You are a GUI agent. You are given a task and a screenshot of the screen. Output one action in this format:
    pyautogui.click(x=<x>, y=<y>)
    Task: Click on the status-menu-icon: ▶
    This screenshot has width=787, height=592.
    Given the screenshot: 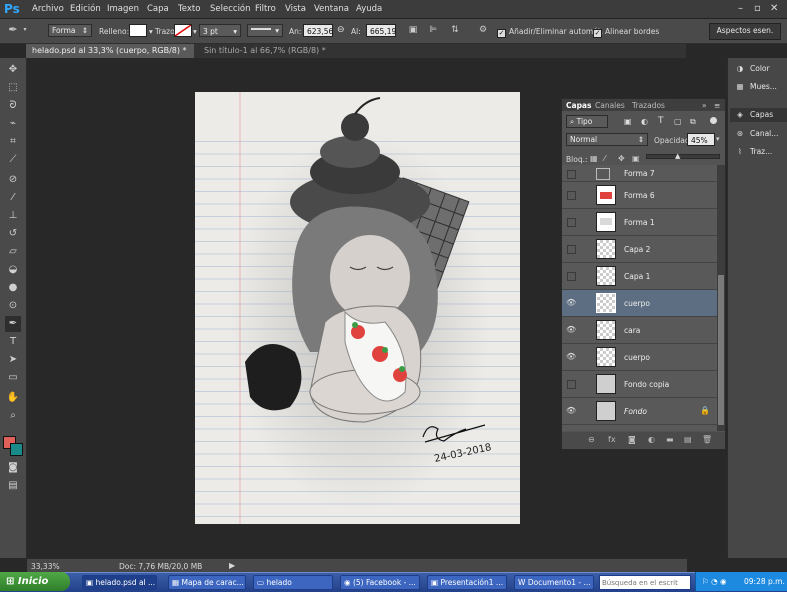 What is the action you would take?
    pyautogui.click(x=232, y=565)
    